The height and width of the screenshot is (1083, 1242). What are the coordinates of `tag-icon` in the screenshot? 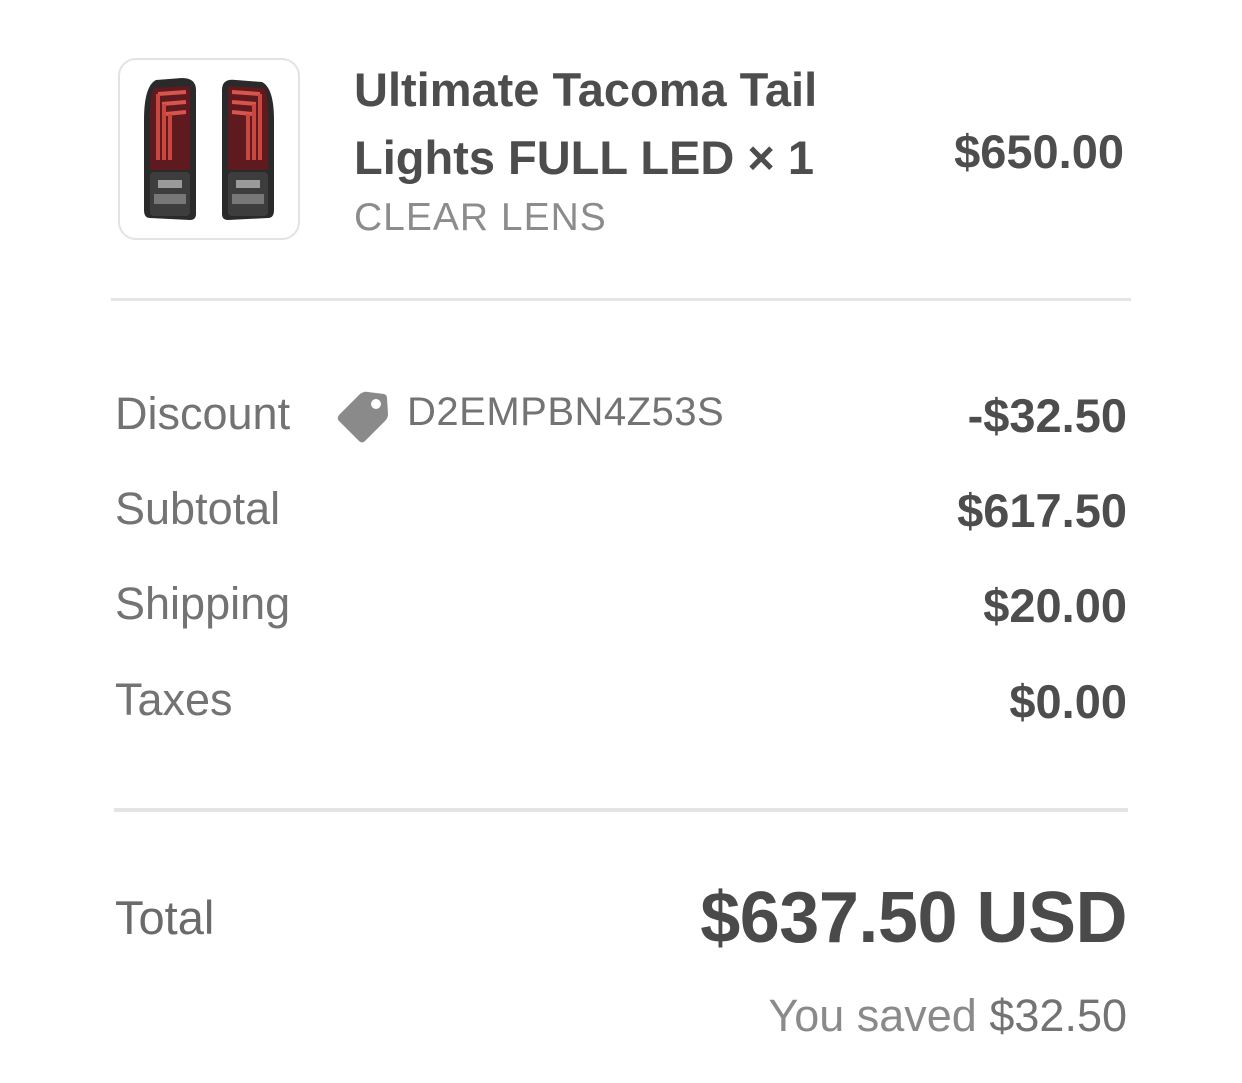 It's located at (362, 417).